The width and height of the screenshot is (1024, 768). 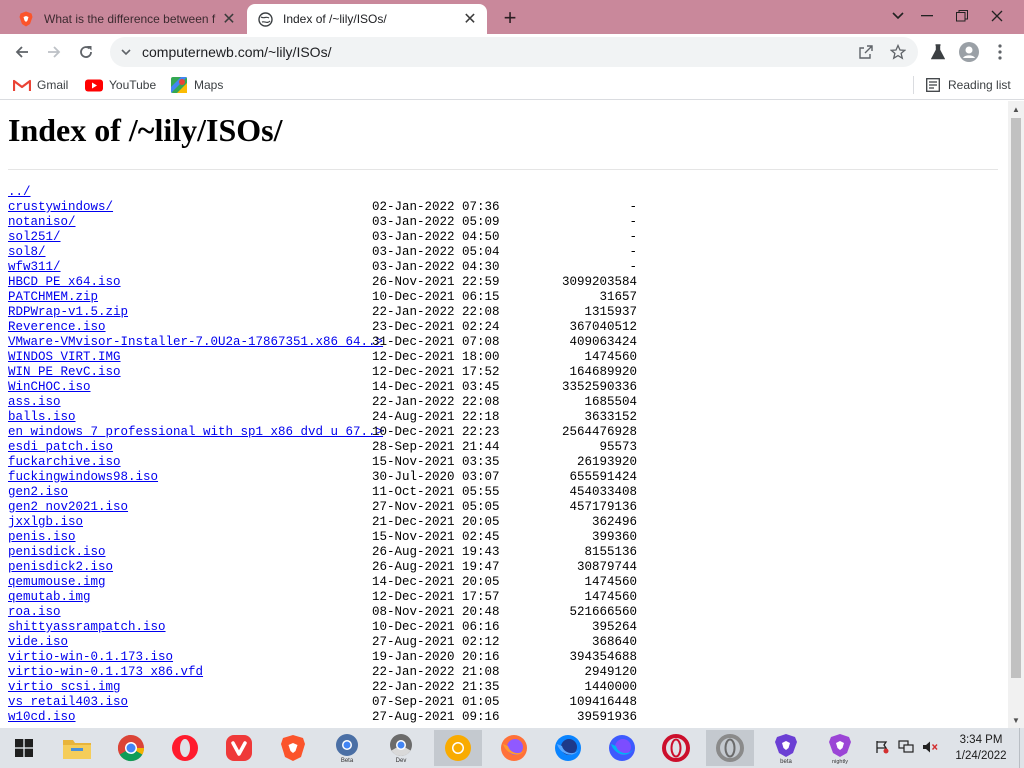 I want to click on file-link: roa.iso, so click(x=34, y=612).